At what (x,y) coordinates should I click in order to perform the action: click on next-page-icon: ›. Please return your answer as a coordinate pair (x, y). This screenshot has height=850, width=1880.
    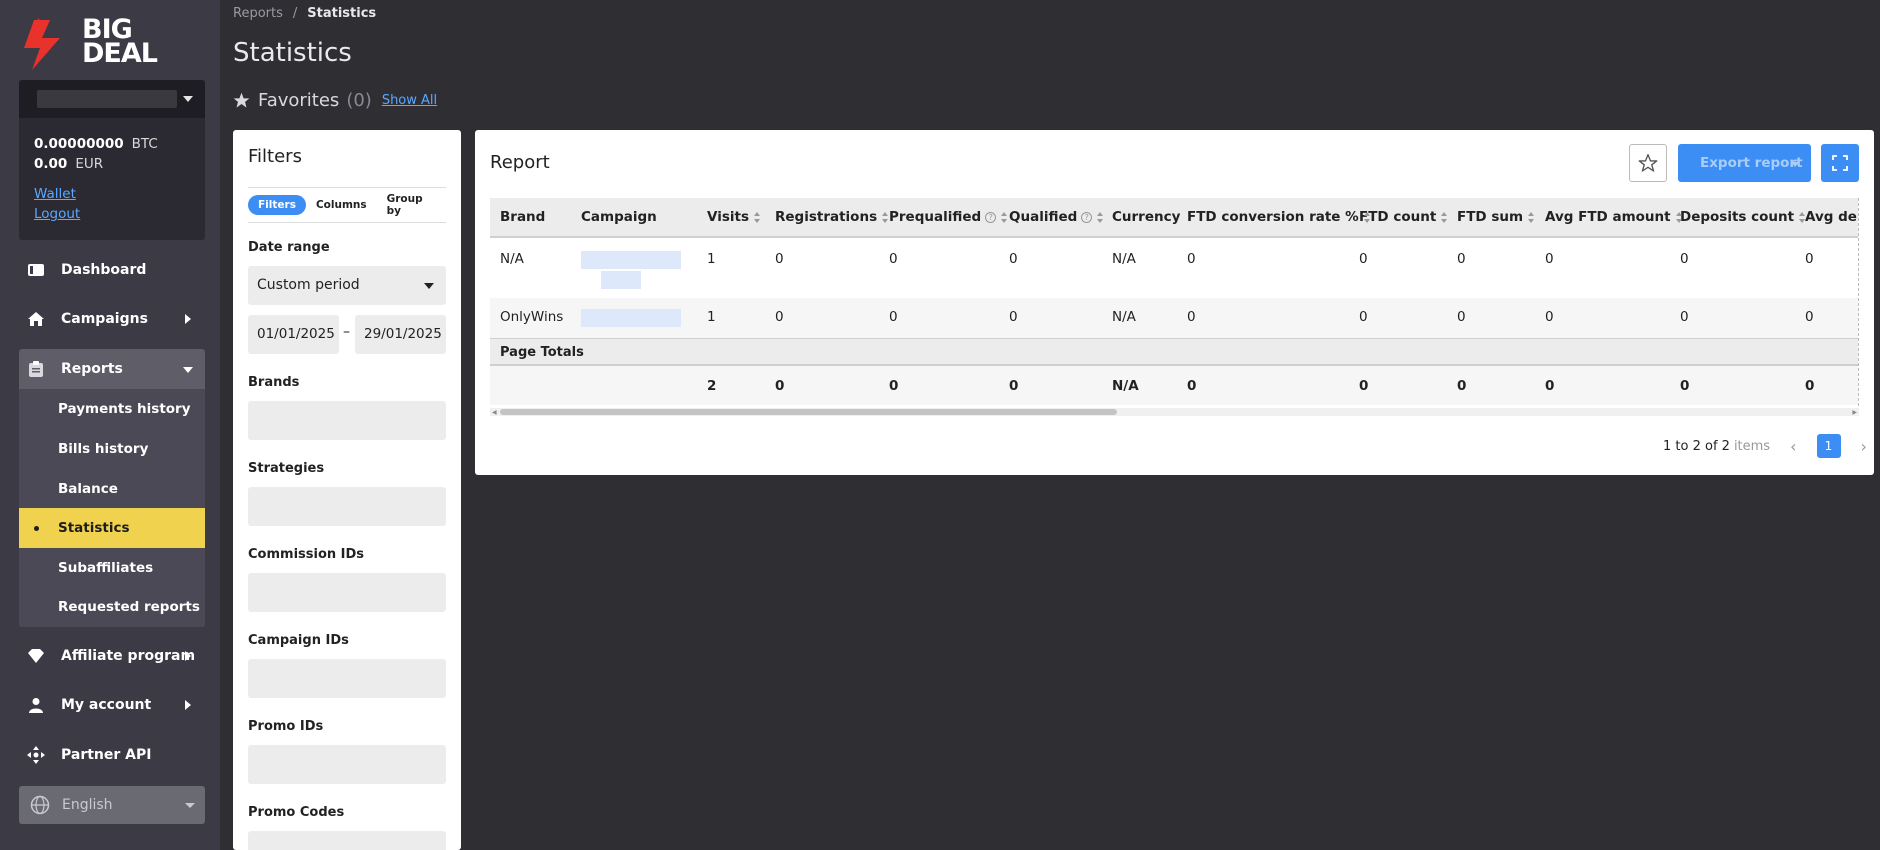
    Looking at the image, I should click on (1864, 446).